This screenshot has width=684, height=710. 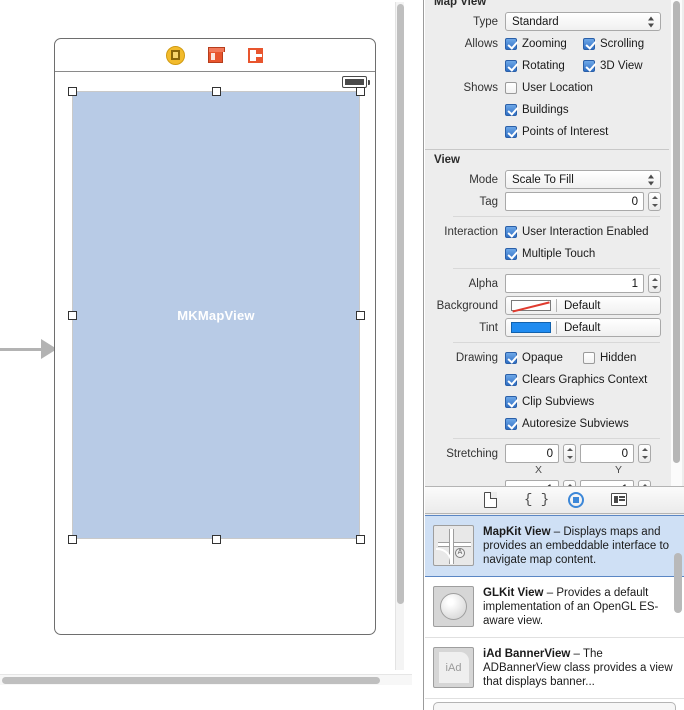 What do you see at coordinates (676, 243) in the screenshot?
I see `inspector-scrollbar` at bounding box center [676, 243].